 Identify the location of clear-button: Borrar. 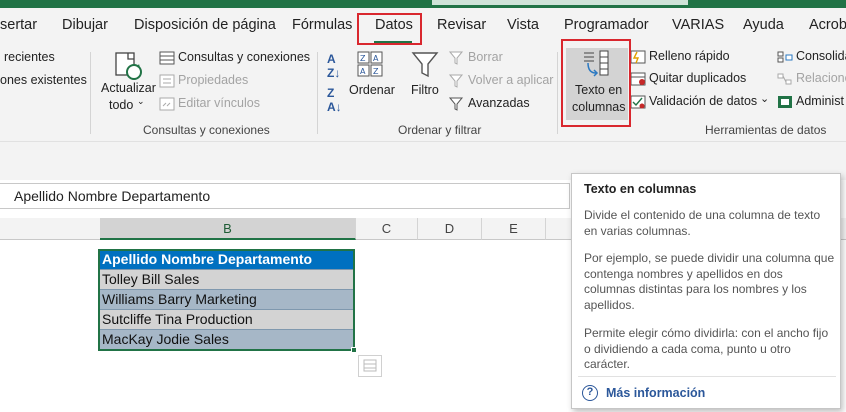
(485, 57).